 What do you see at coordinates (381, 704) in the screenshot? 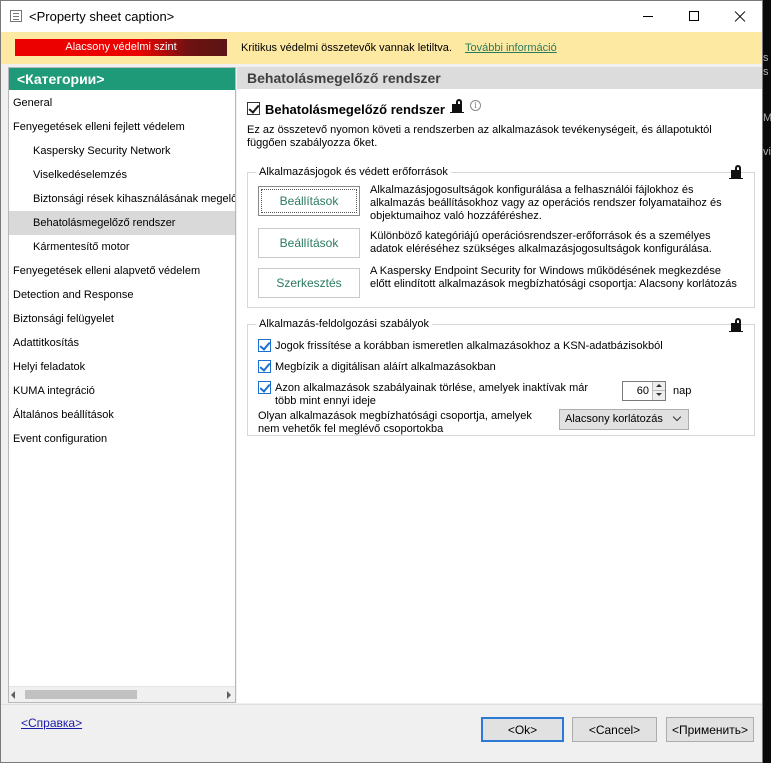
I see `footer-divider` at bounding box center [381, 704].